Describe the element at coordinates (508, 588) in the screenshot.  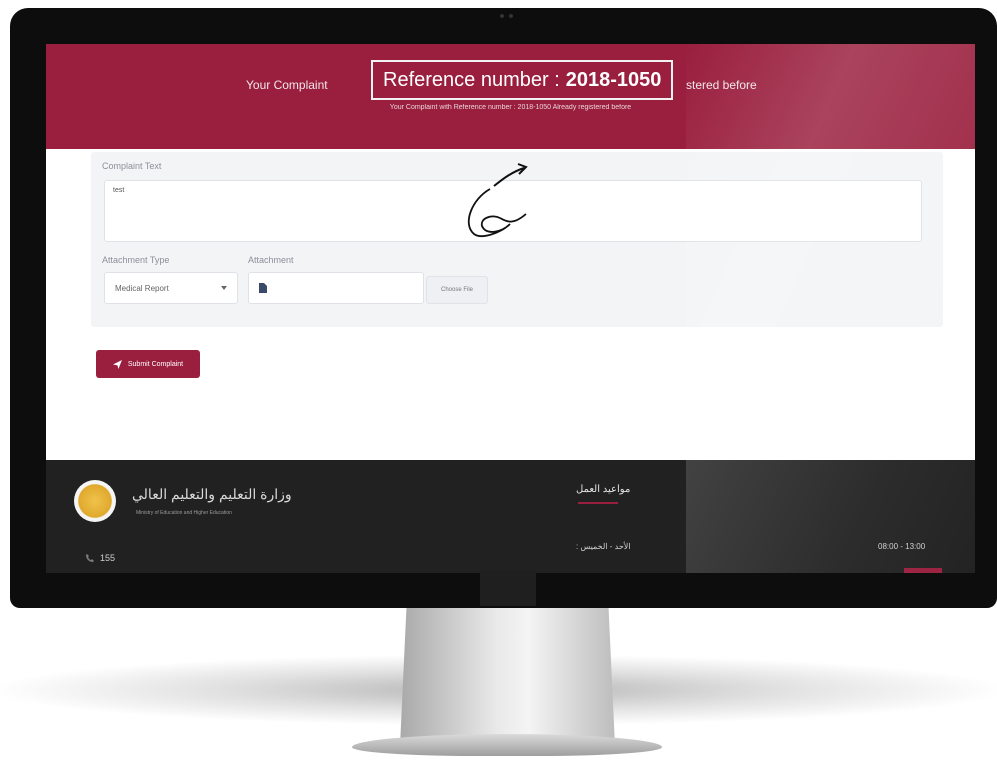
I see `monitor-logo` at that location.